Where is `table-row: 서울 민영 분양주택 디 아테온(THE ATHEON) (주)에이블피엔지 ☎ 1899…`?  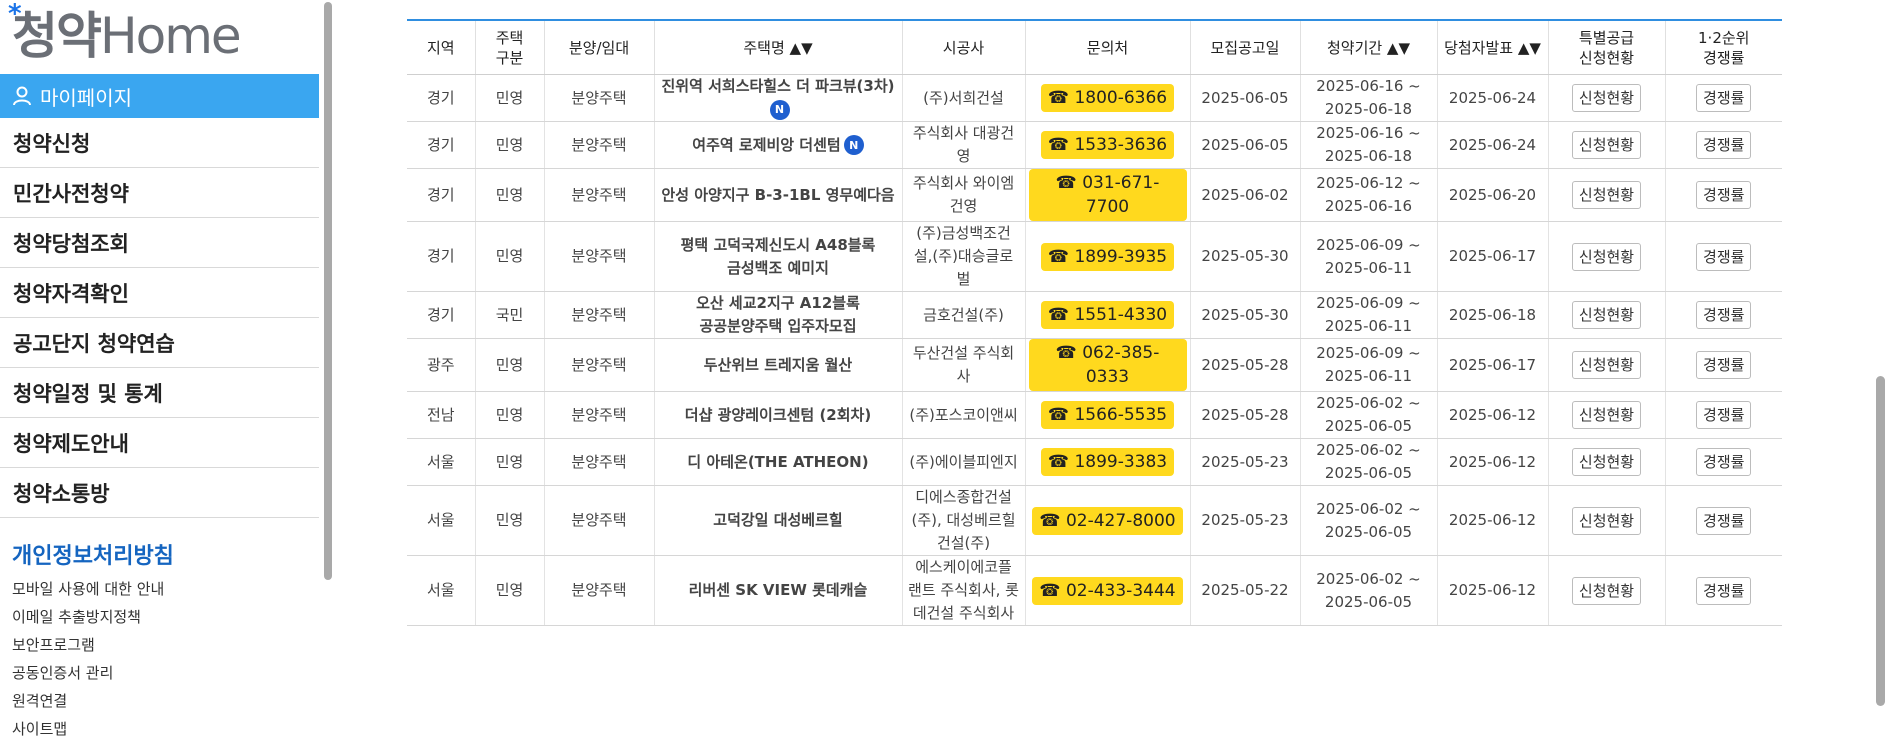 table-row: 서울 민영 분양주택 디 아테온(THE ATHEON) (주)에이블피엔지 ☎ 1899… is located at coordinates (1094, 462).